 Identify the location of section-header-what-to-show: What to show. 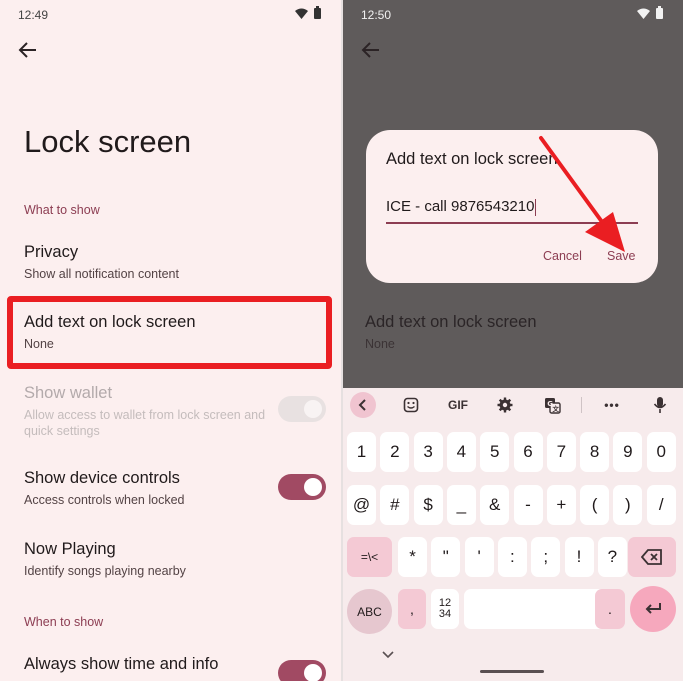
(62, 210).